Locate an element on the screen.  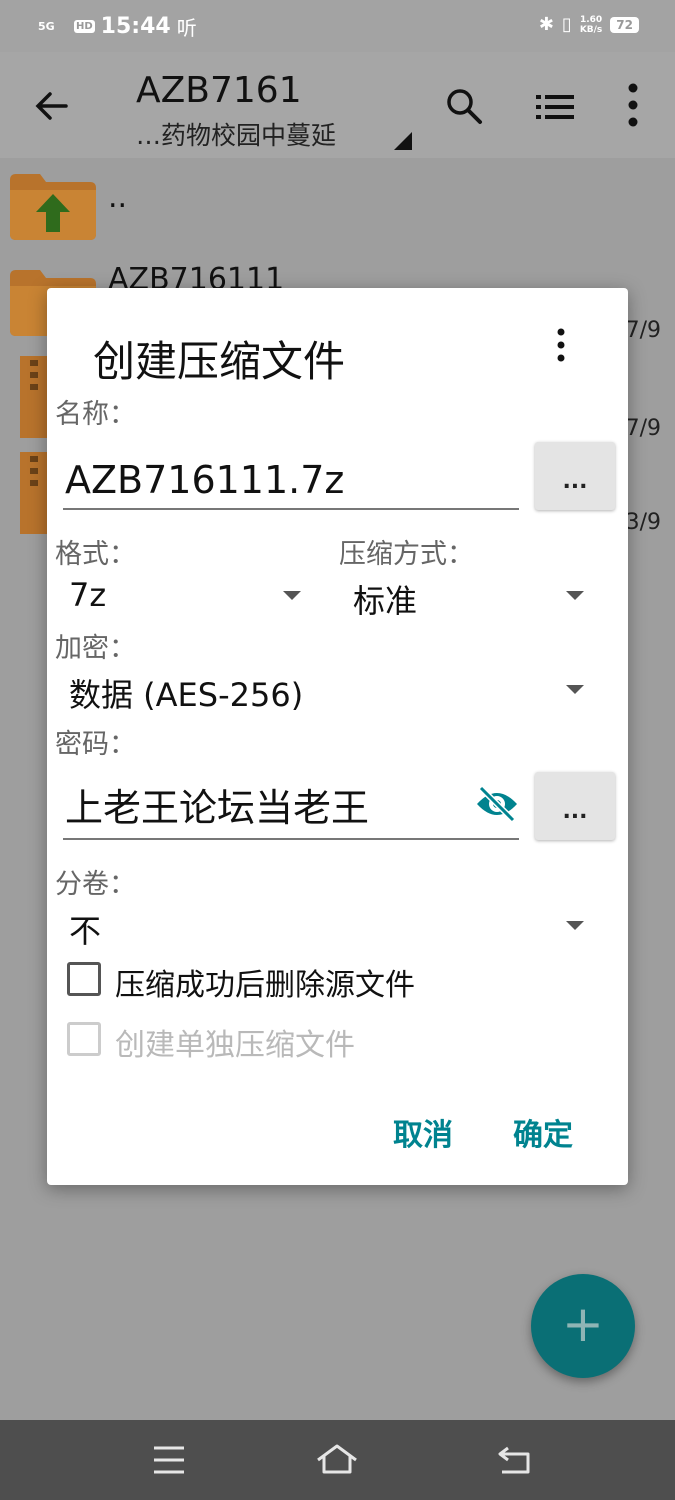
password-field: 上老王论坛当老王 is located at coordinates (291, 803).